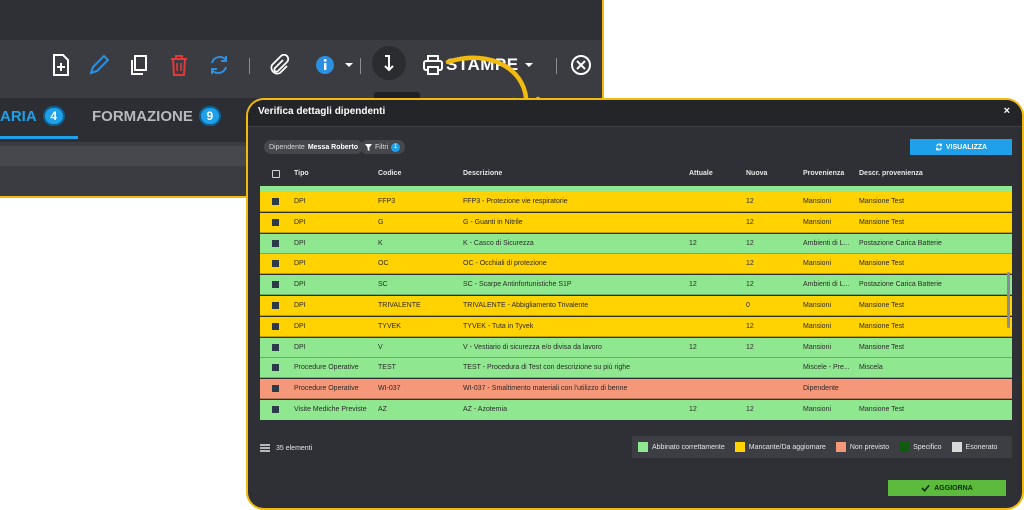  What do you see at coordinates (1008, 300) in the screenshot?
I see `table-scrollbar` at bounding box center [1008, 300].